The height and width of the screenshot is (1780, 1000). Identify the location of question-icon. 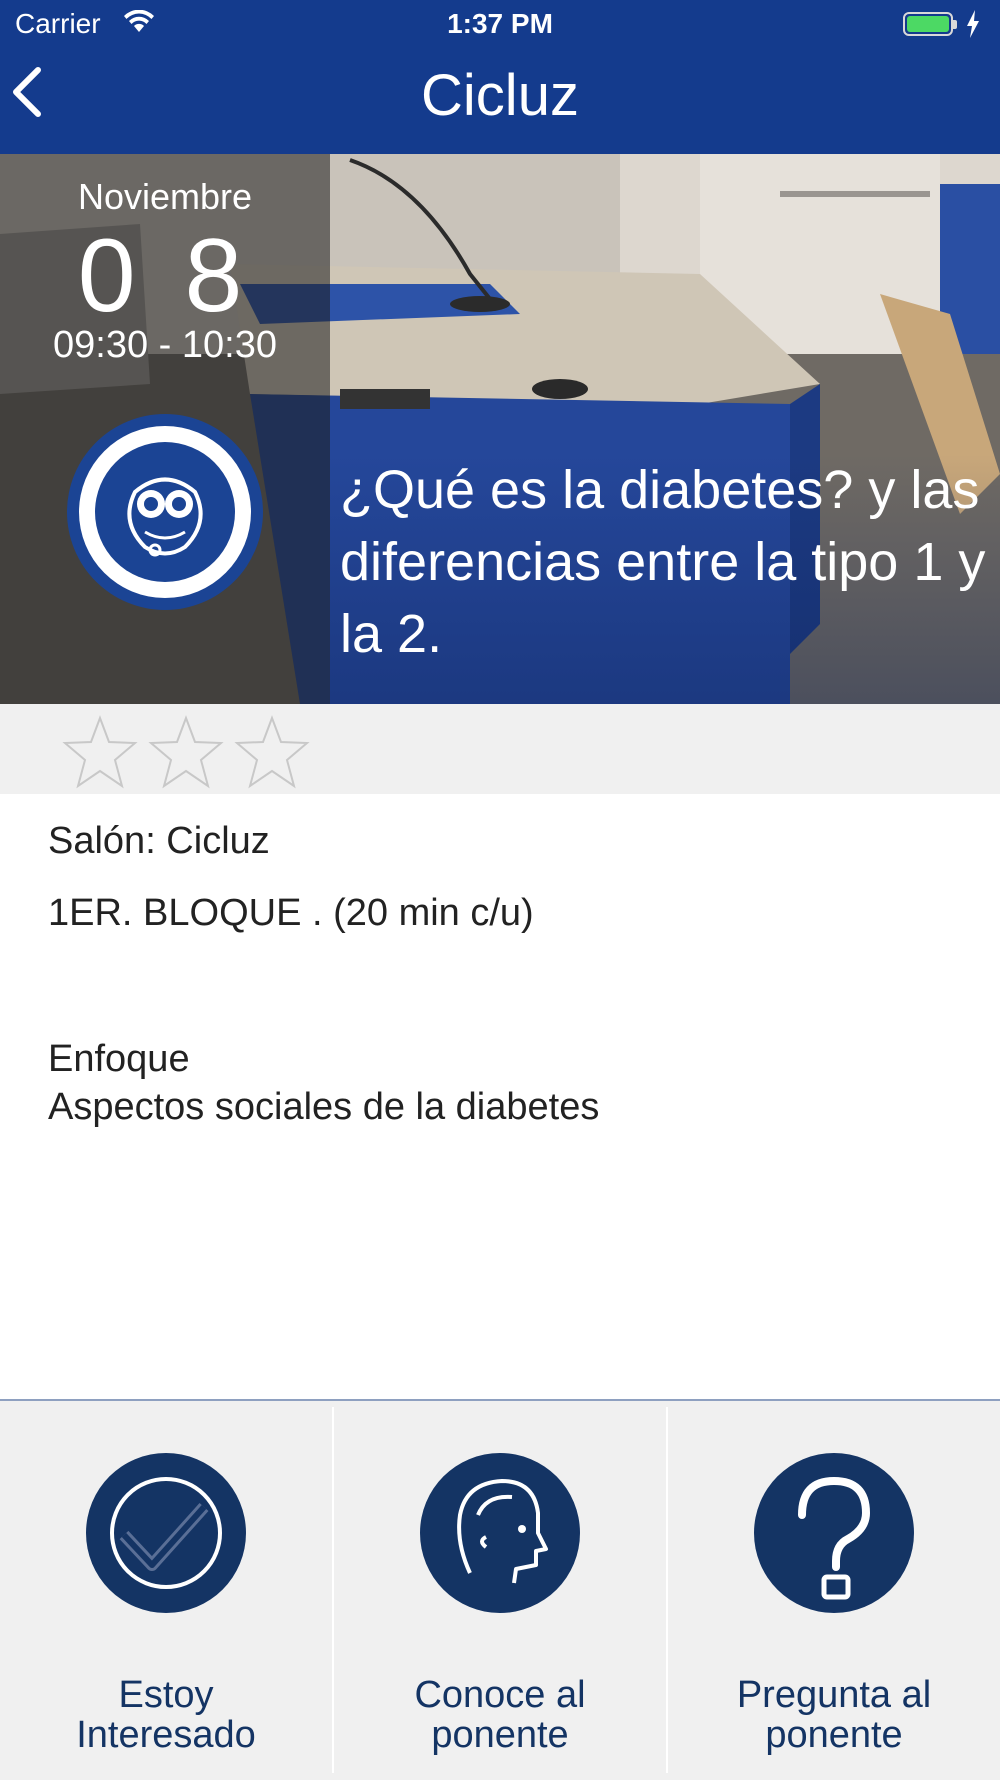
(834, 1538).